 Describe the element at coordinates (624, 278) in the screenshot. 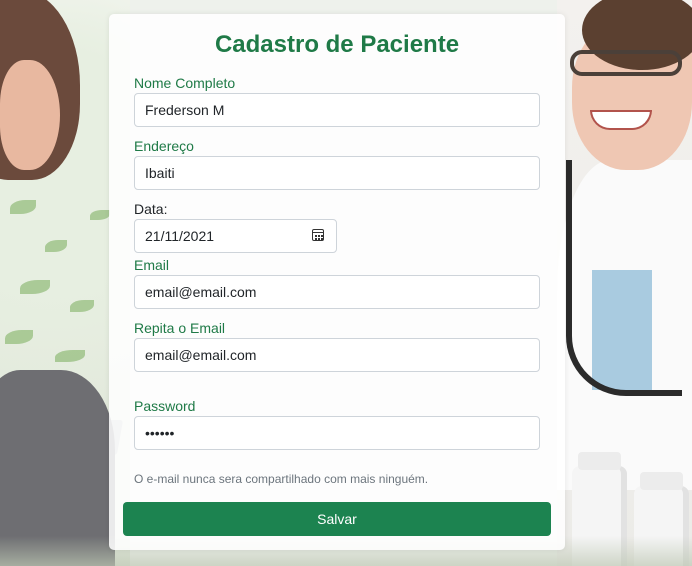

I see `stethoscope` at that location.